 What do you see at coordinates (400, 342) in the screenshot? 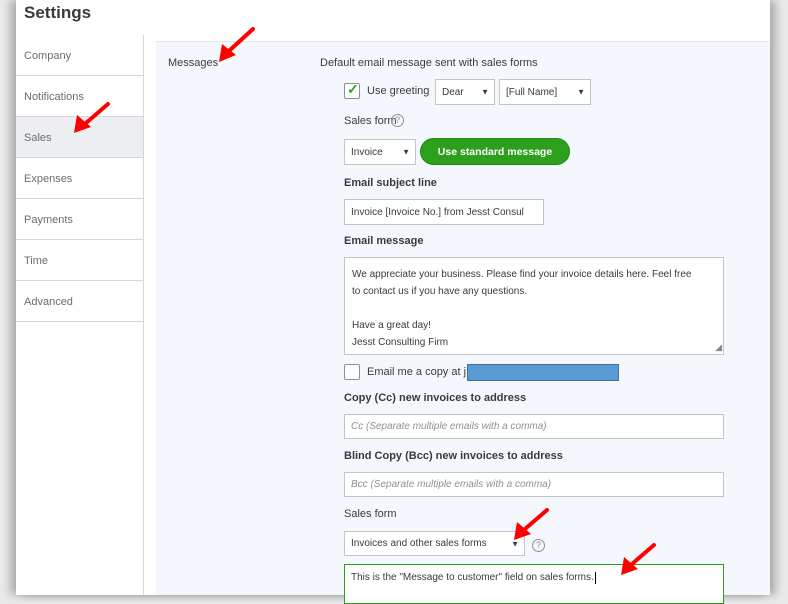
I see `message-line: Jesst Consulting Firm` at bounding box center [400, 342].